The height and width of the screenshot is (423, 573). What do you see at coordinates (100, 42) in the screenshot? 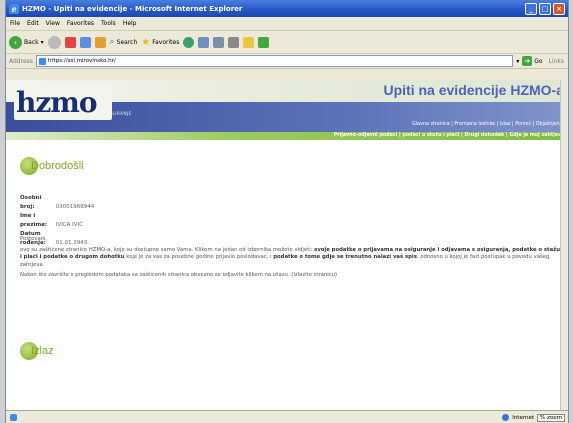
I see `home-icon` at bounding box center [100, 42].